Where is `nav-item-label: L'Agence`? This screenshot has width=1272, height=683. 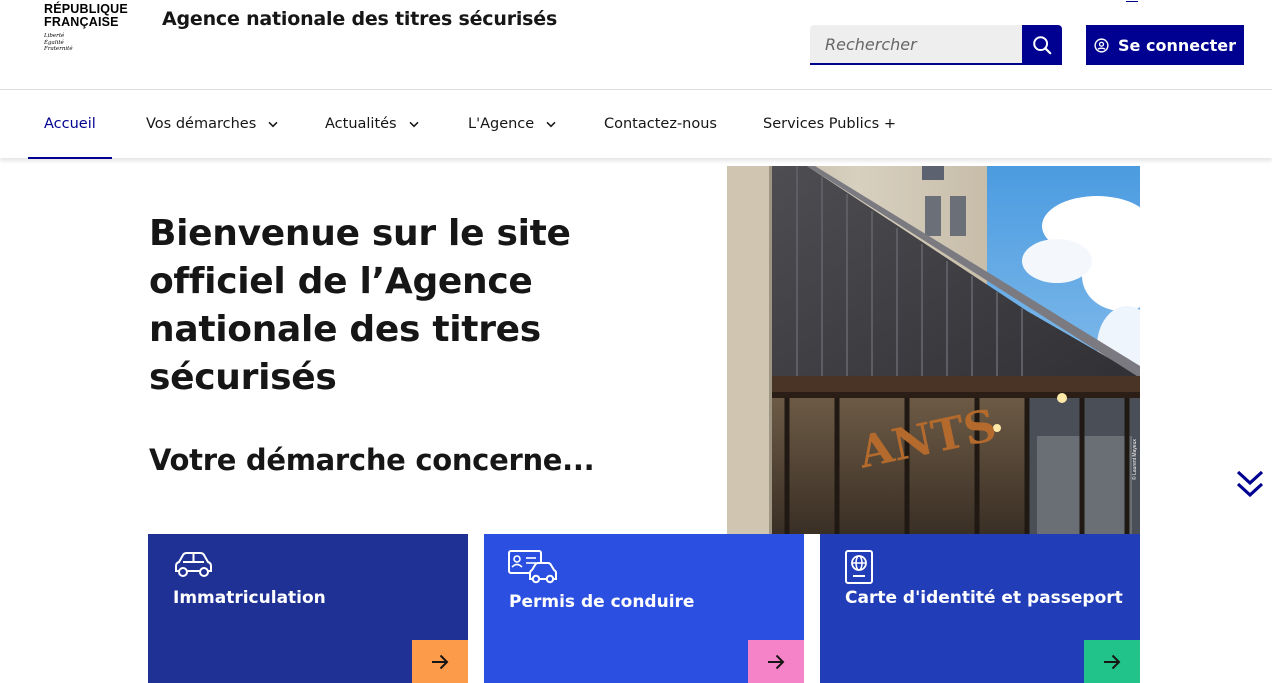 nav-item-label: L'Agence is located at coordinates (501, 124).